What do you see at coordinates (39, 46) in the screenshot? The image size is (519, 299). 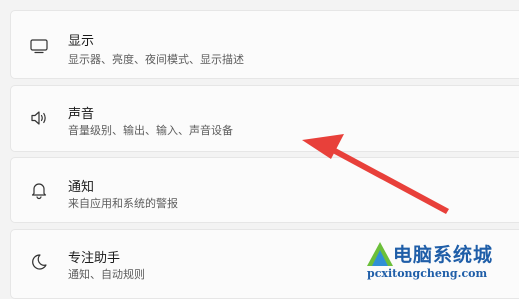 I see `display-icon` at bounding box center [39, 46].